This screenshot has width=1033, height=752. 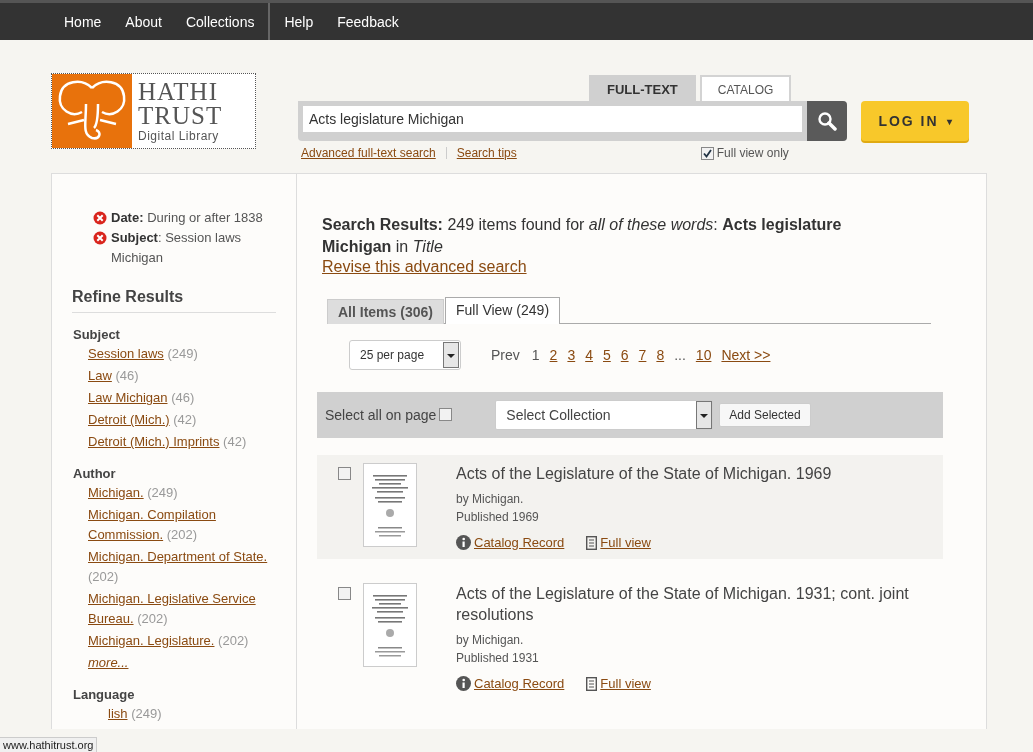 What do you see at coordinates (486, 153) in the screenshot?
I see `search-link: Search tips` at bounding box center [486, 153].